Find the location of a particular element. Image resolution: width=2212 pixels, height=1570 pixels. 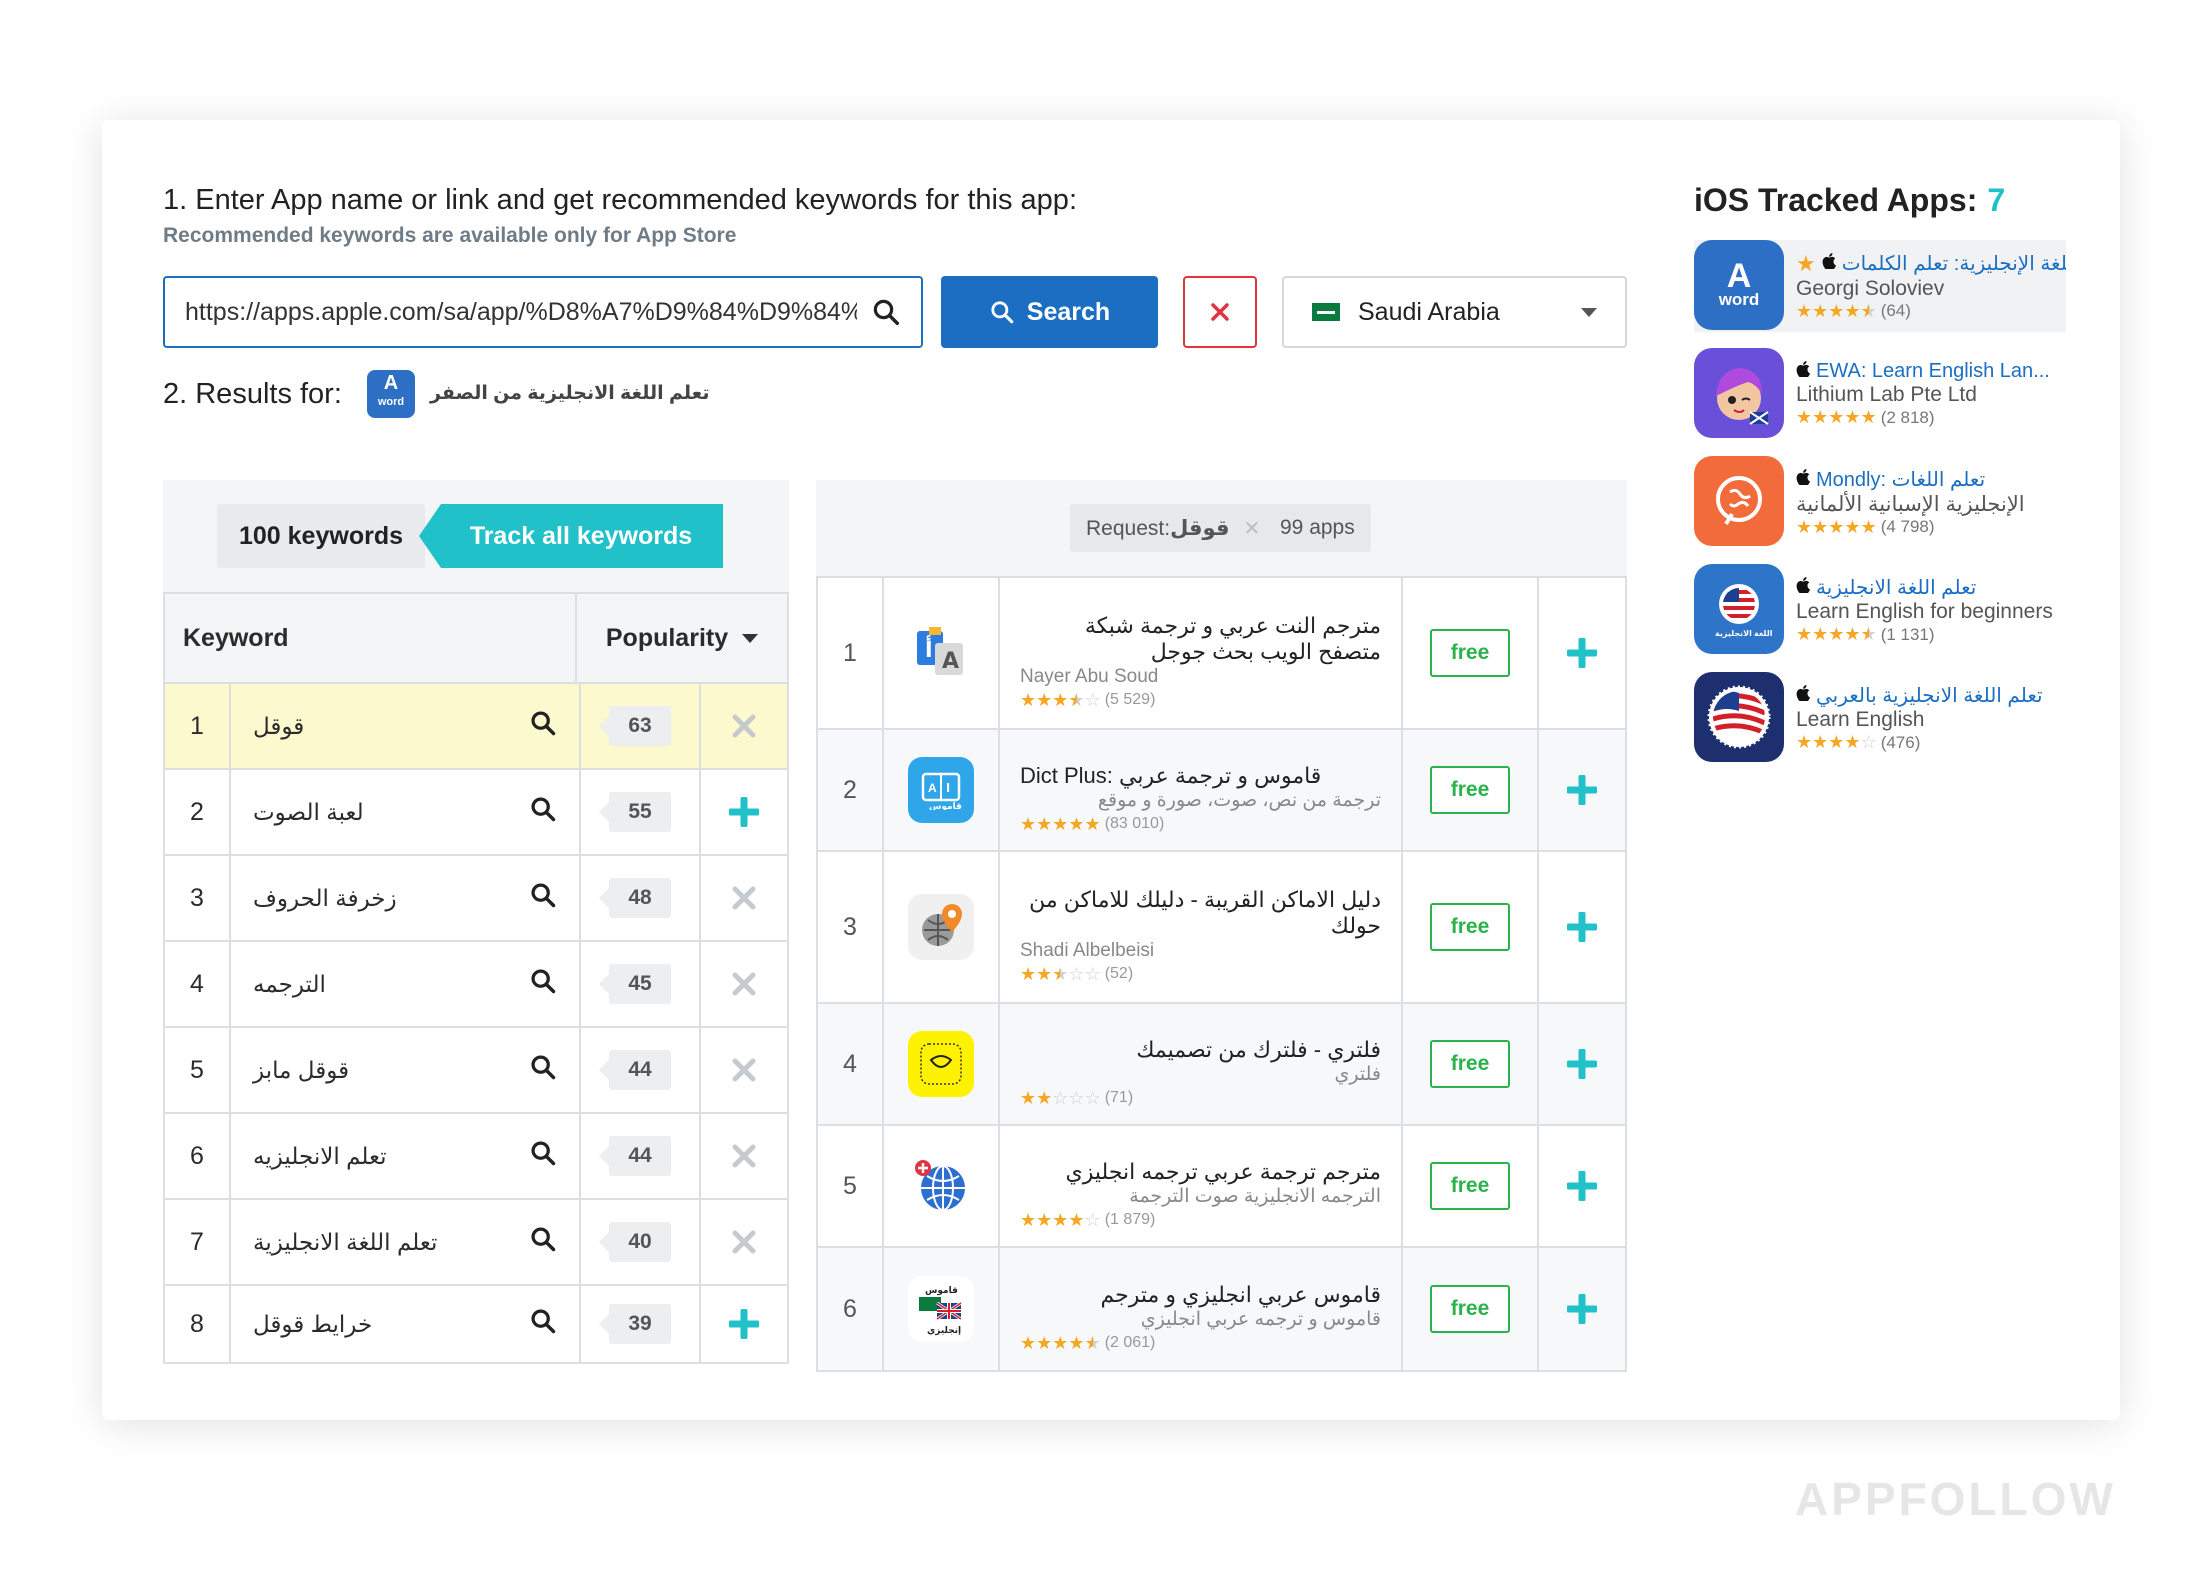

keyword-rank: 3 is located at coordinates (198, 898).